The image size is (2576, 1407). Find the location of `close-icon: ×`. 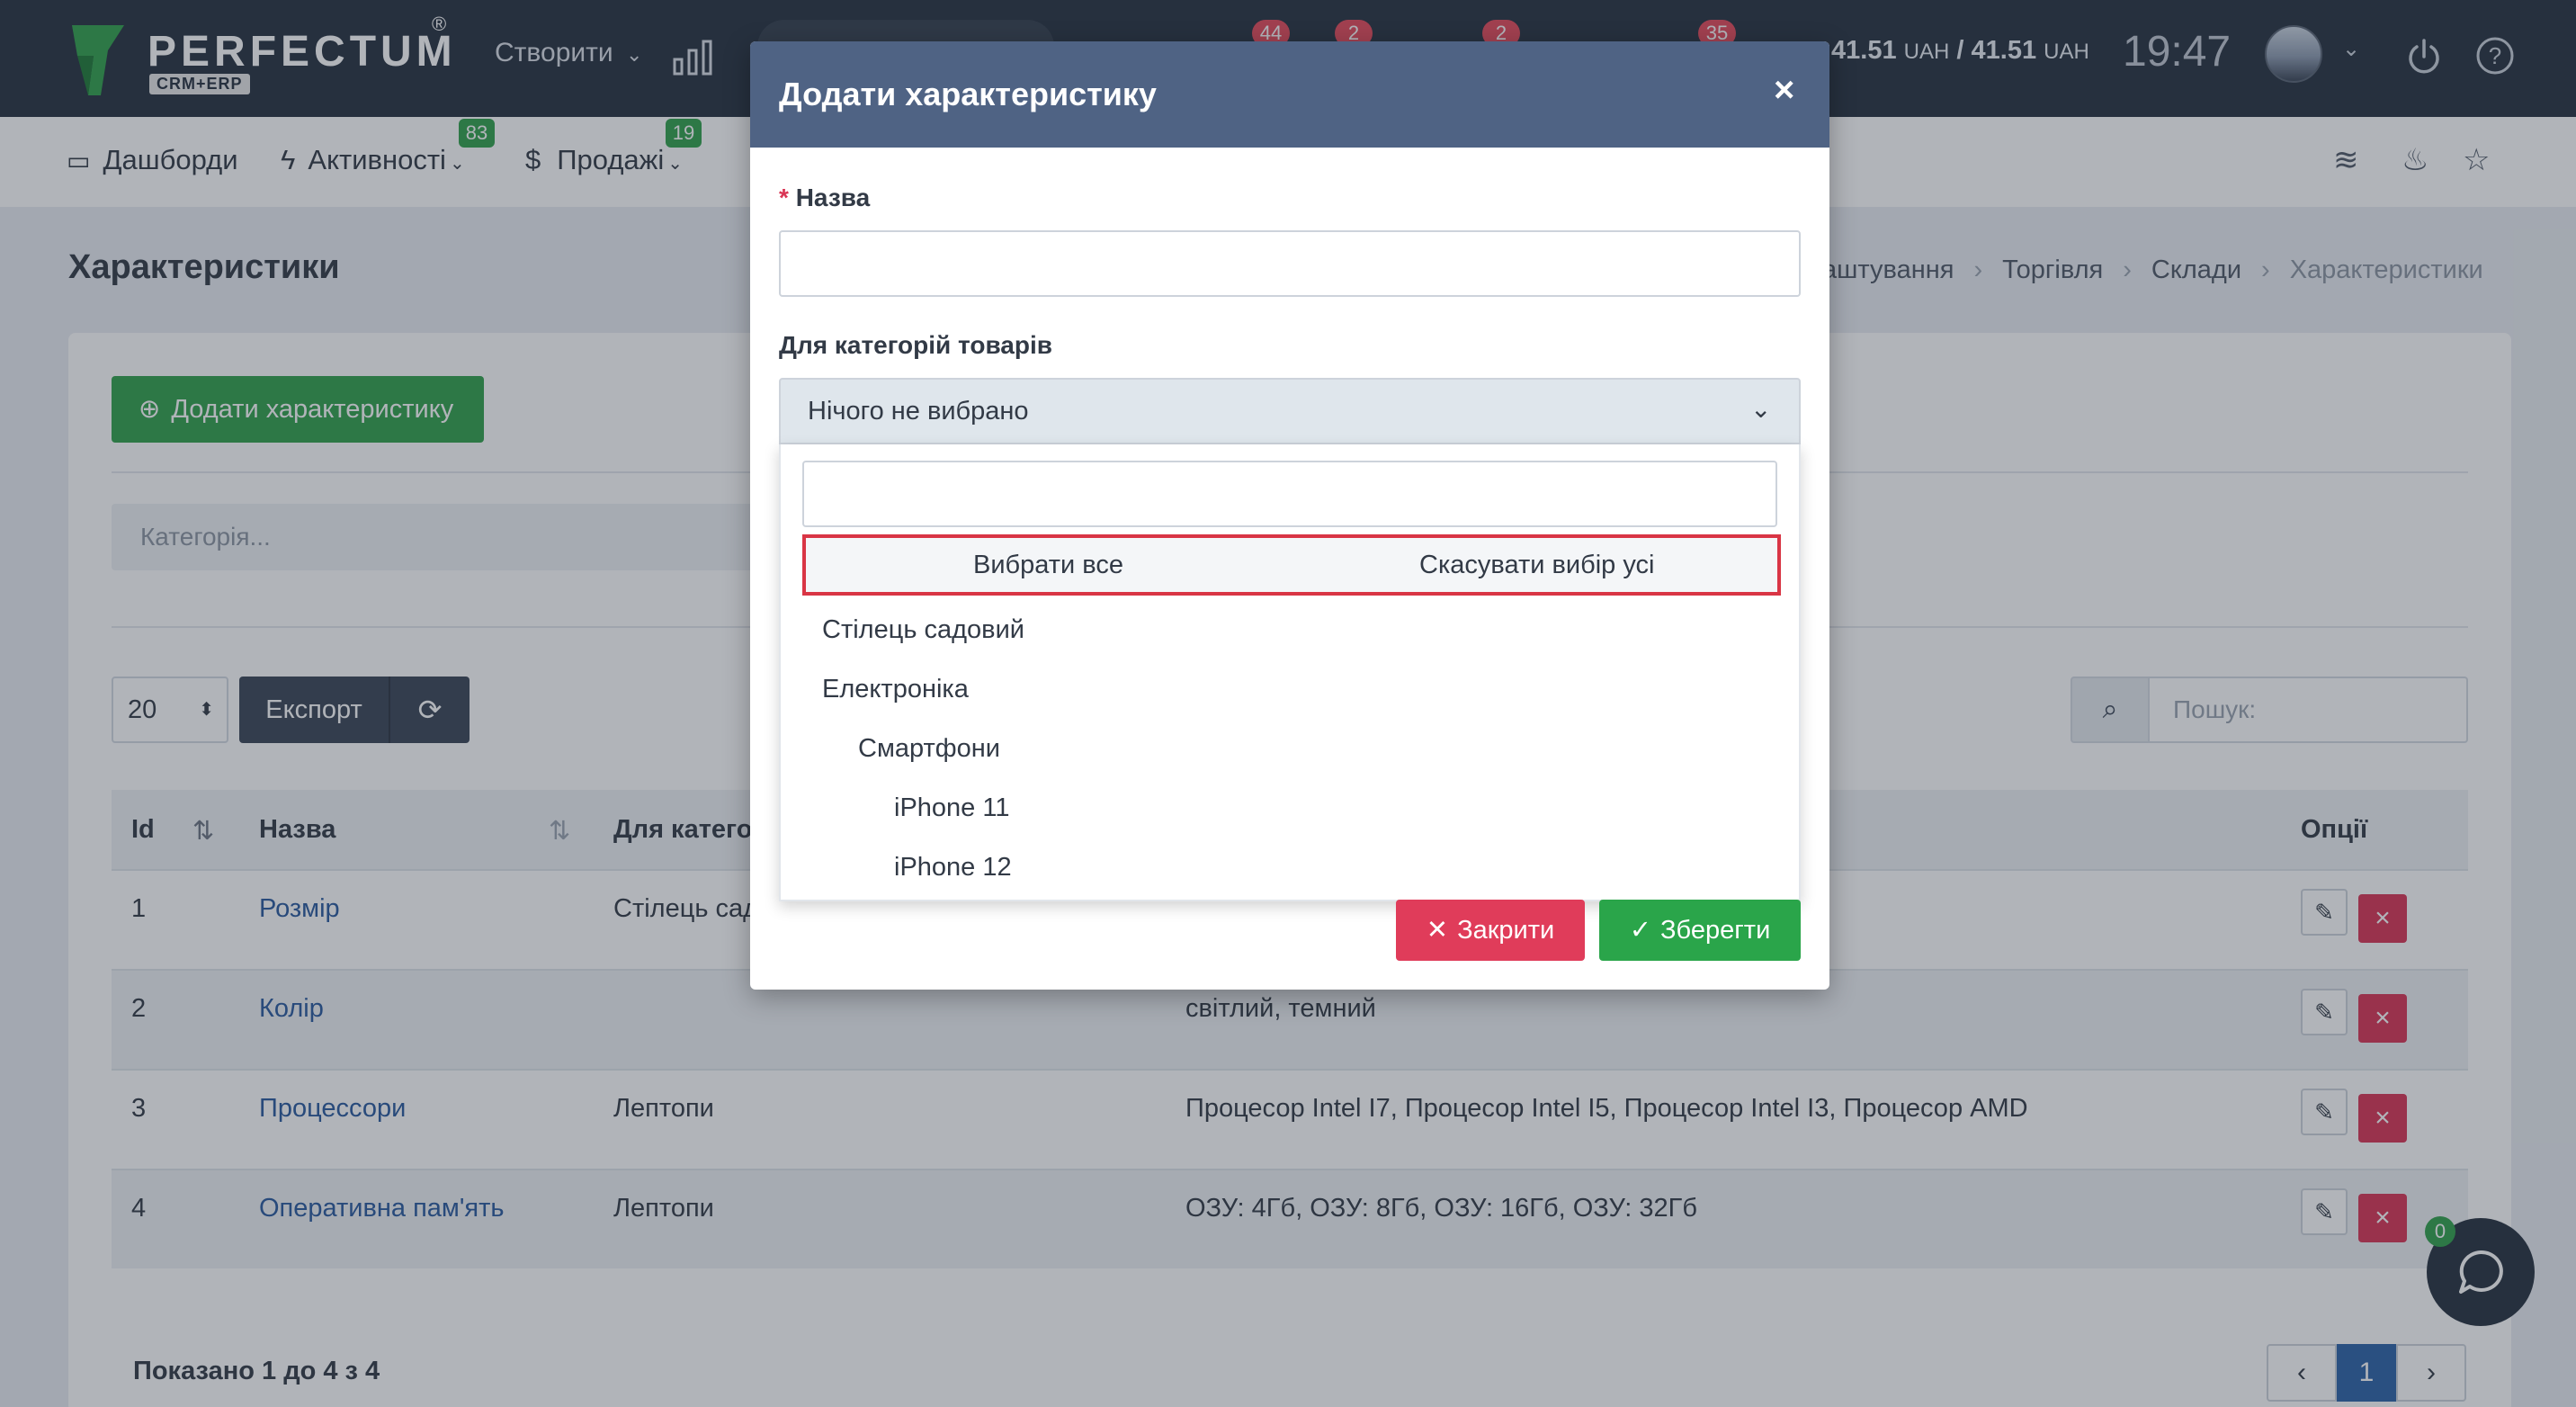

close-icon: × is located at coordinates (1784, 91).